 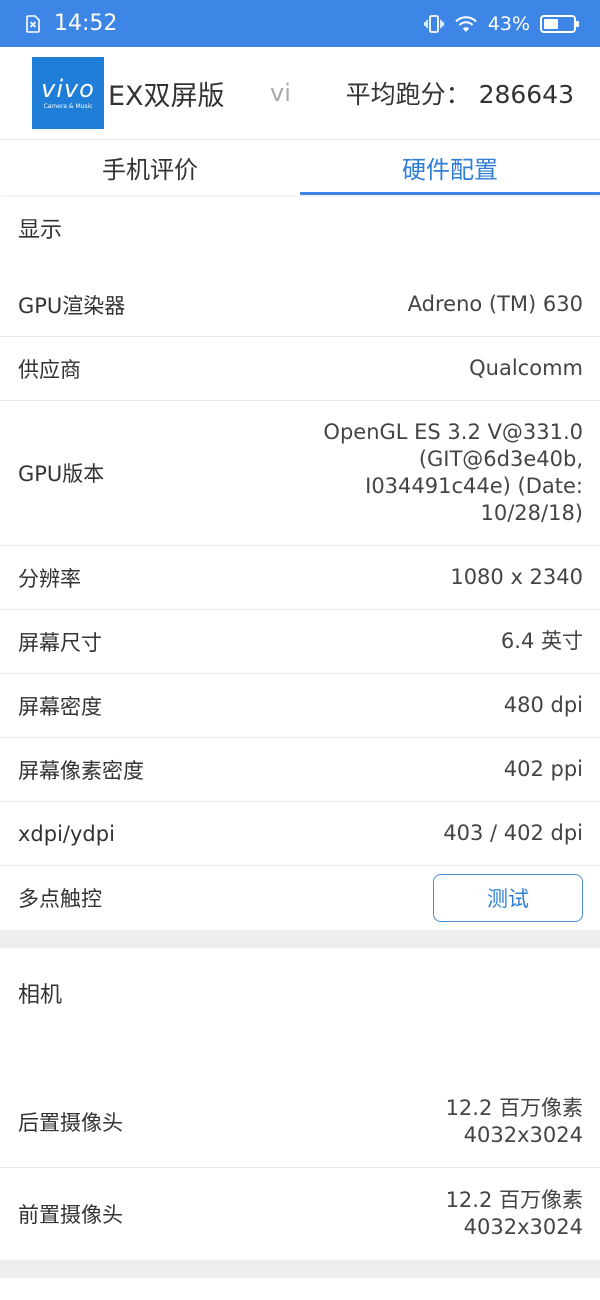 I want to click on row-xdpi-ydpi: xdpi/ydpi 403 / 402 dpi, so click(x=300, y=834).